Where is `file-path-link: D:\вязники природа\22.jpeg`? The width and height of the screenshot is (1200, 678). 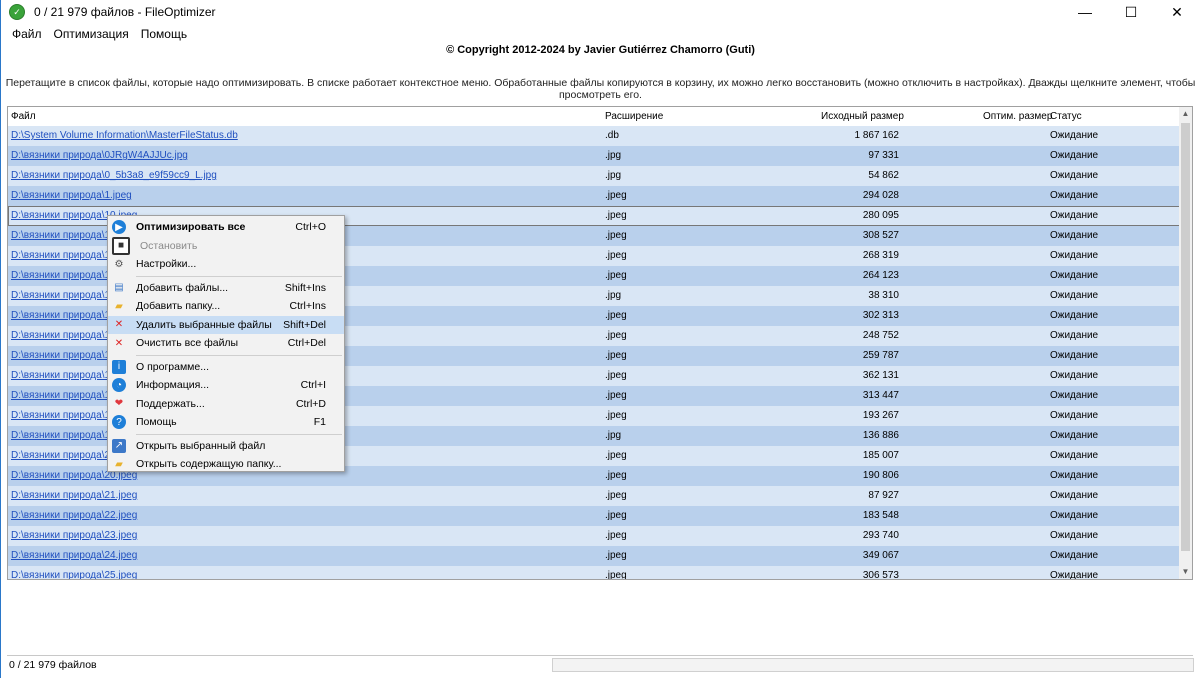
file-path-link: D:\вязники природа\22.jpeg is located at coordinates (74, 515).